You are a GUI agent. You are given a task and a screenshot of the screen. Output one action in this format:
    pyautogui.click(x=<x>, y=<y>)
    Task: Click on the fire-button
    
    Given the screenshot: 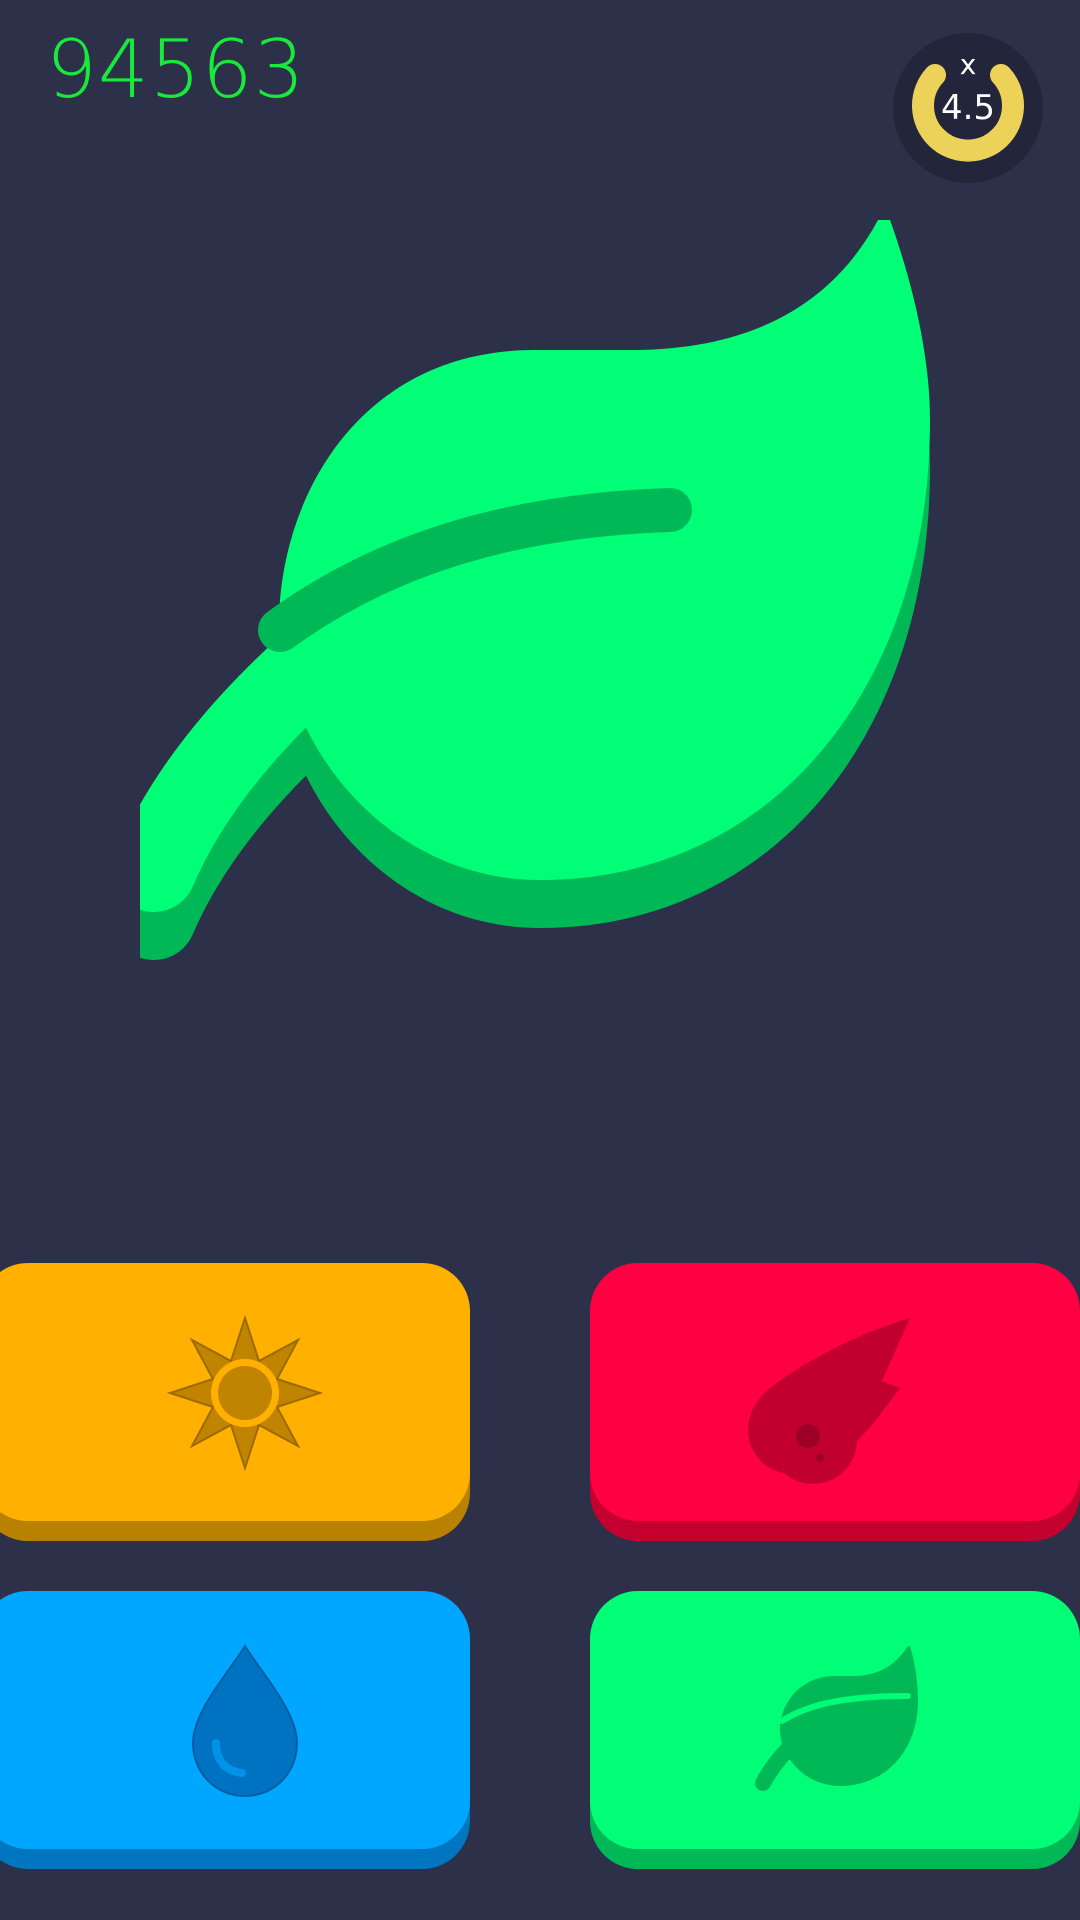 What is the action you would take?
    pyautogui.click(x=835, y=1402)
    